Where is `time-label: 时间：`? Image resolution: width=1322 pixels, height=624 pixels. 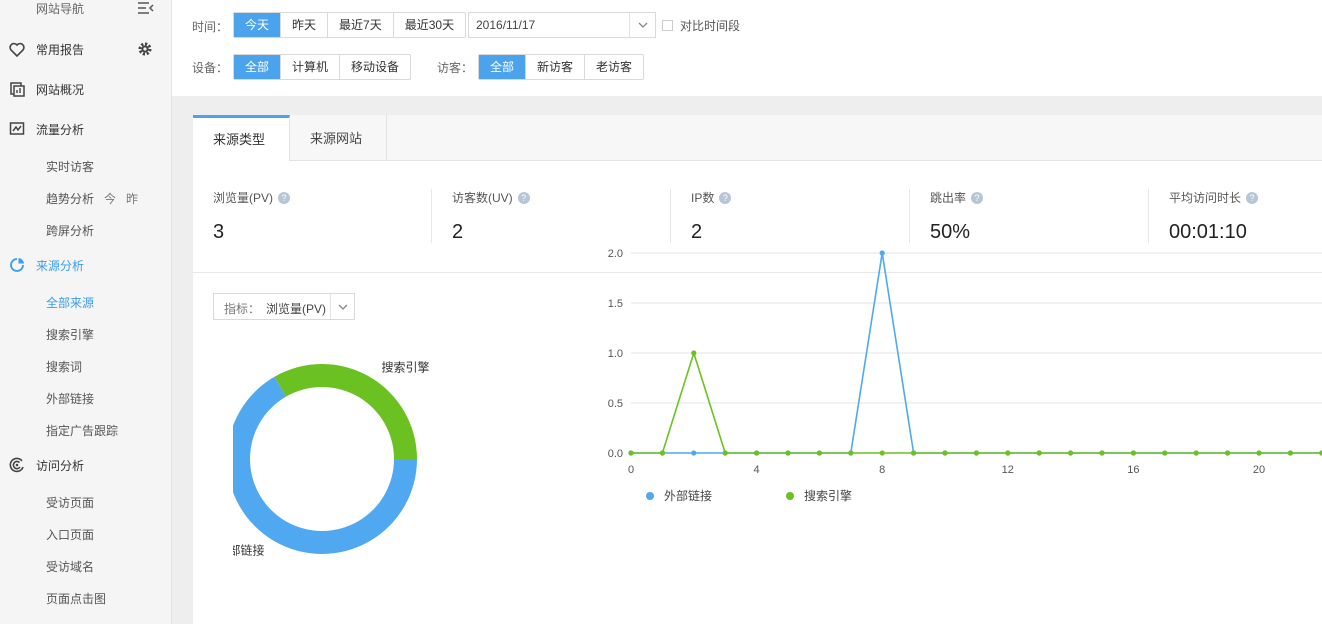 time-label: 时间： is located at coordinates (210, 27).